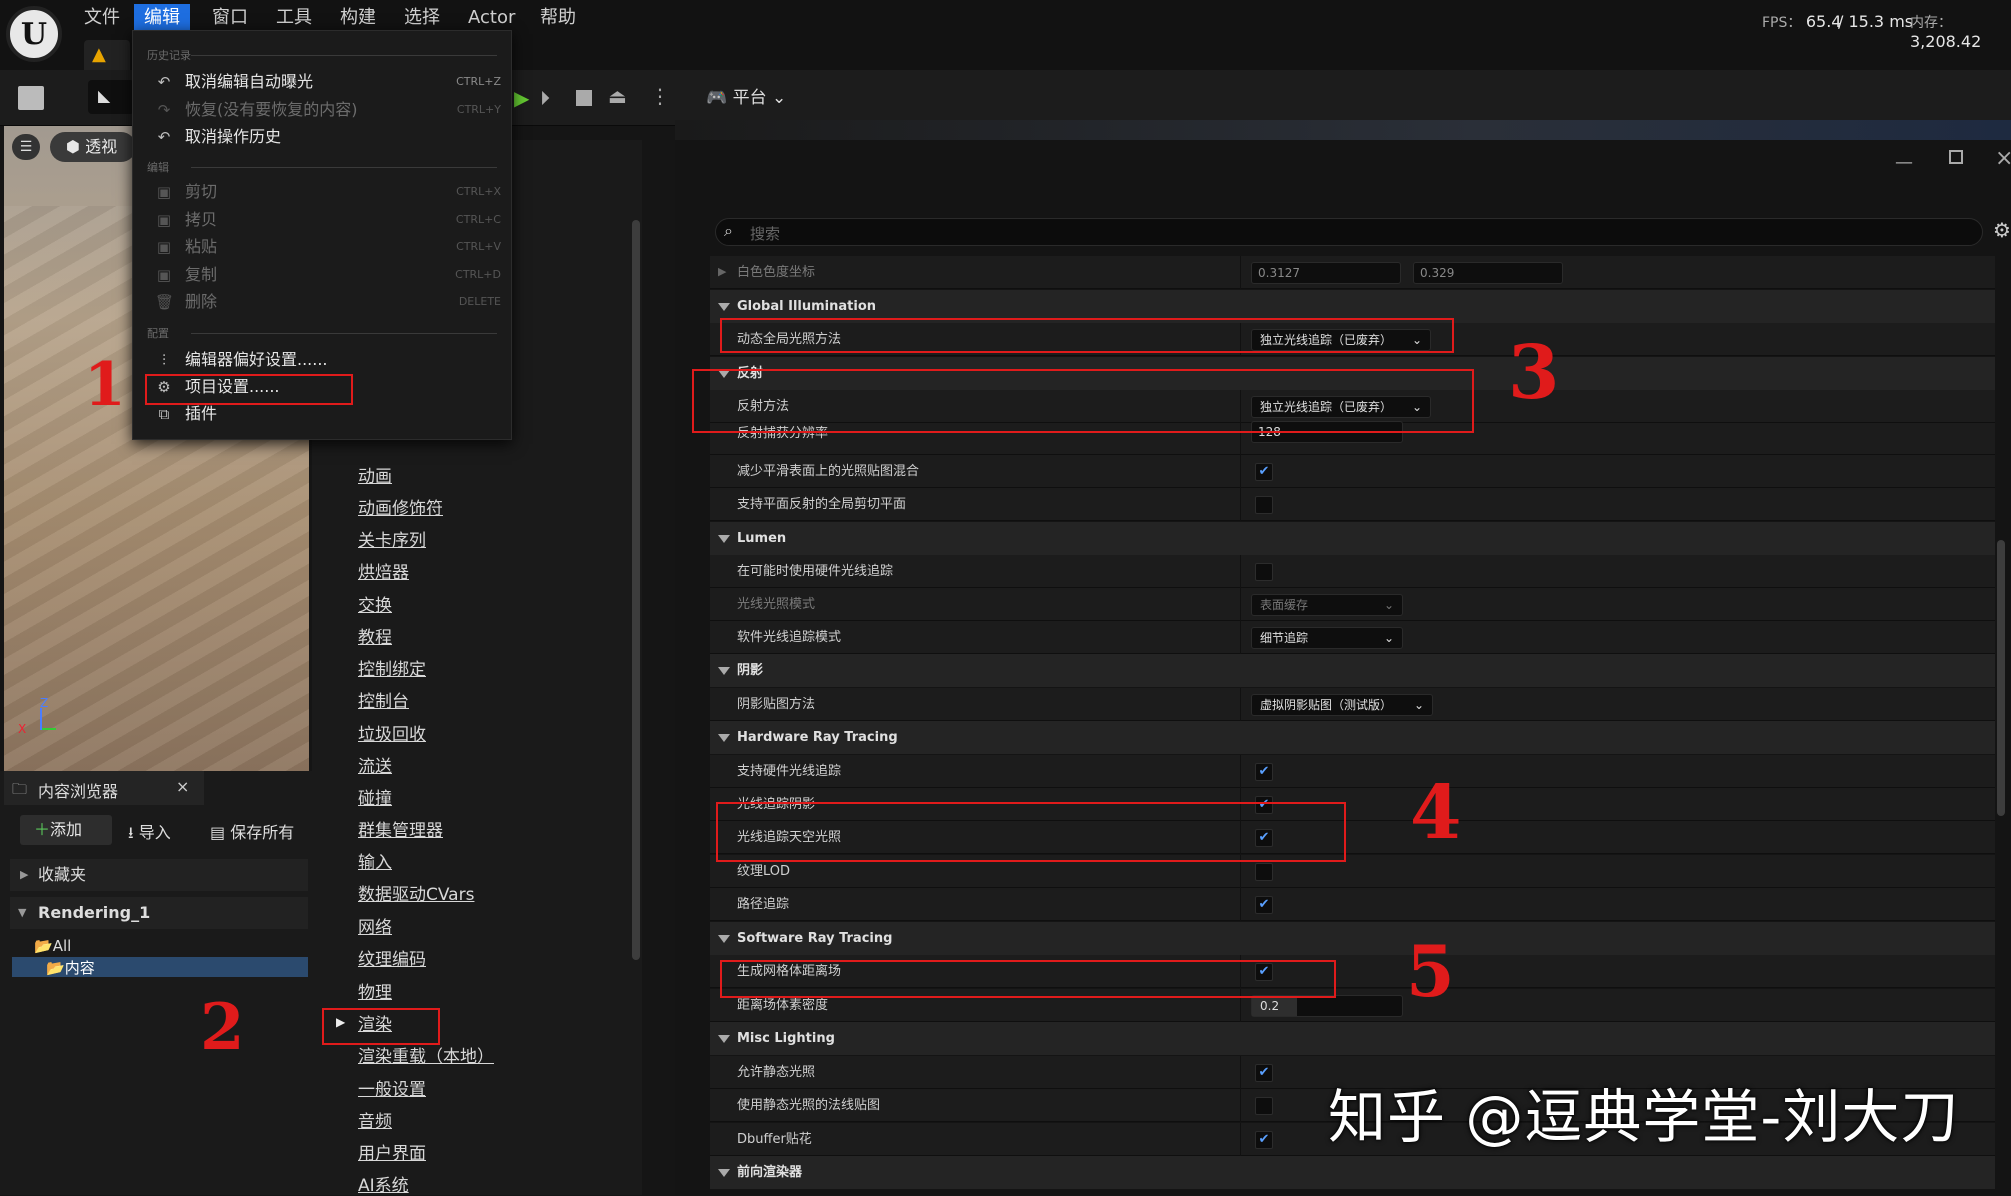  What do you see at coordinates (111, 97) in the screenshot?
I see `select-mode-button: ◣` at bounding box center [111, 97].